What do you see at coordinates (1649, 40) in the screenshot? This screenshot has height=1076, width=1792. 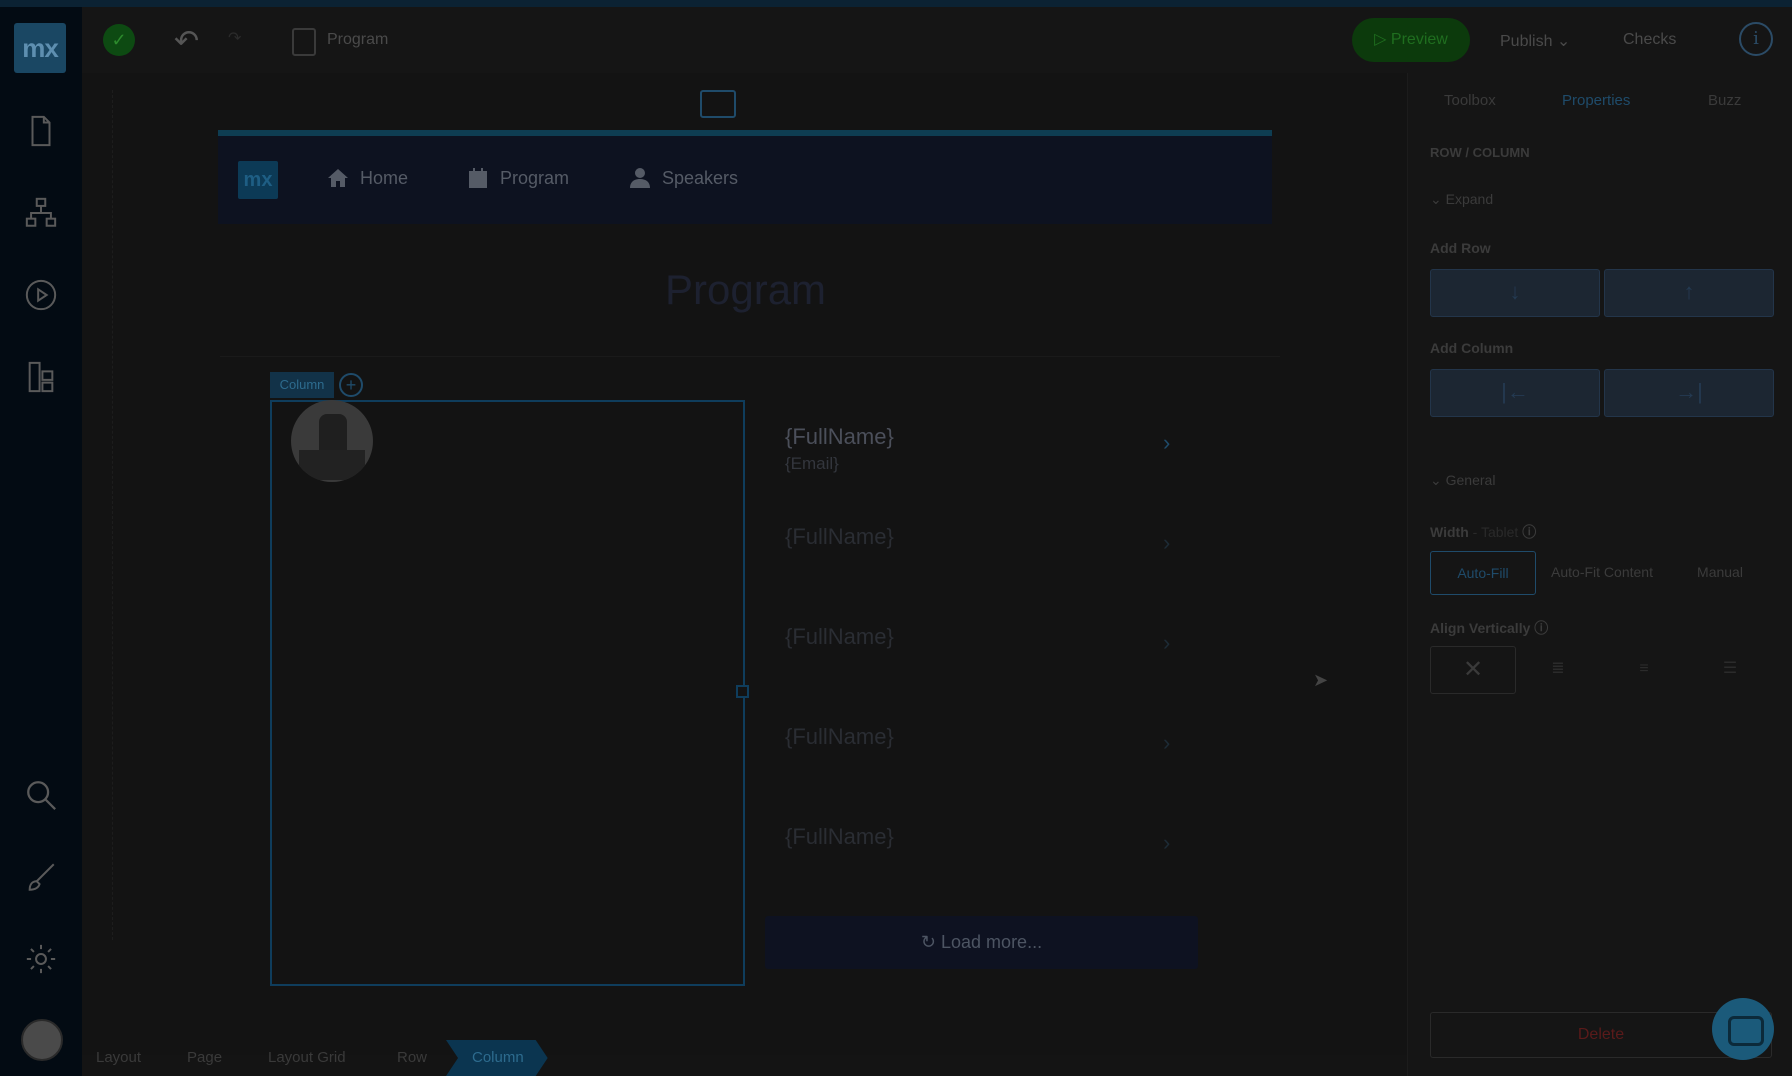 I see `checks-button: Checks` at bounding box center [1649, 40].